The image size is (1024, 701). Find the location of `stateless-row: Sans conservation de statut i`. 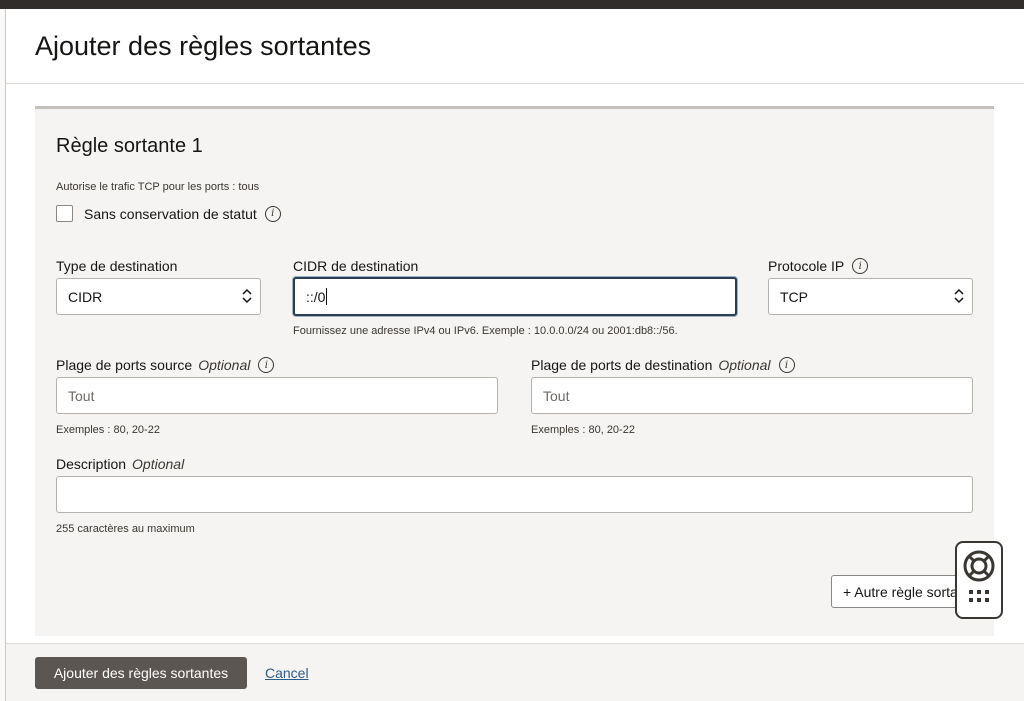

stateless-row: Sans conservation de statut i is located at coordinates (168, 213).